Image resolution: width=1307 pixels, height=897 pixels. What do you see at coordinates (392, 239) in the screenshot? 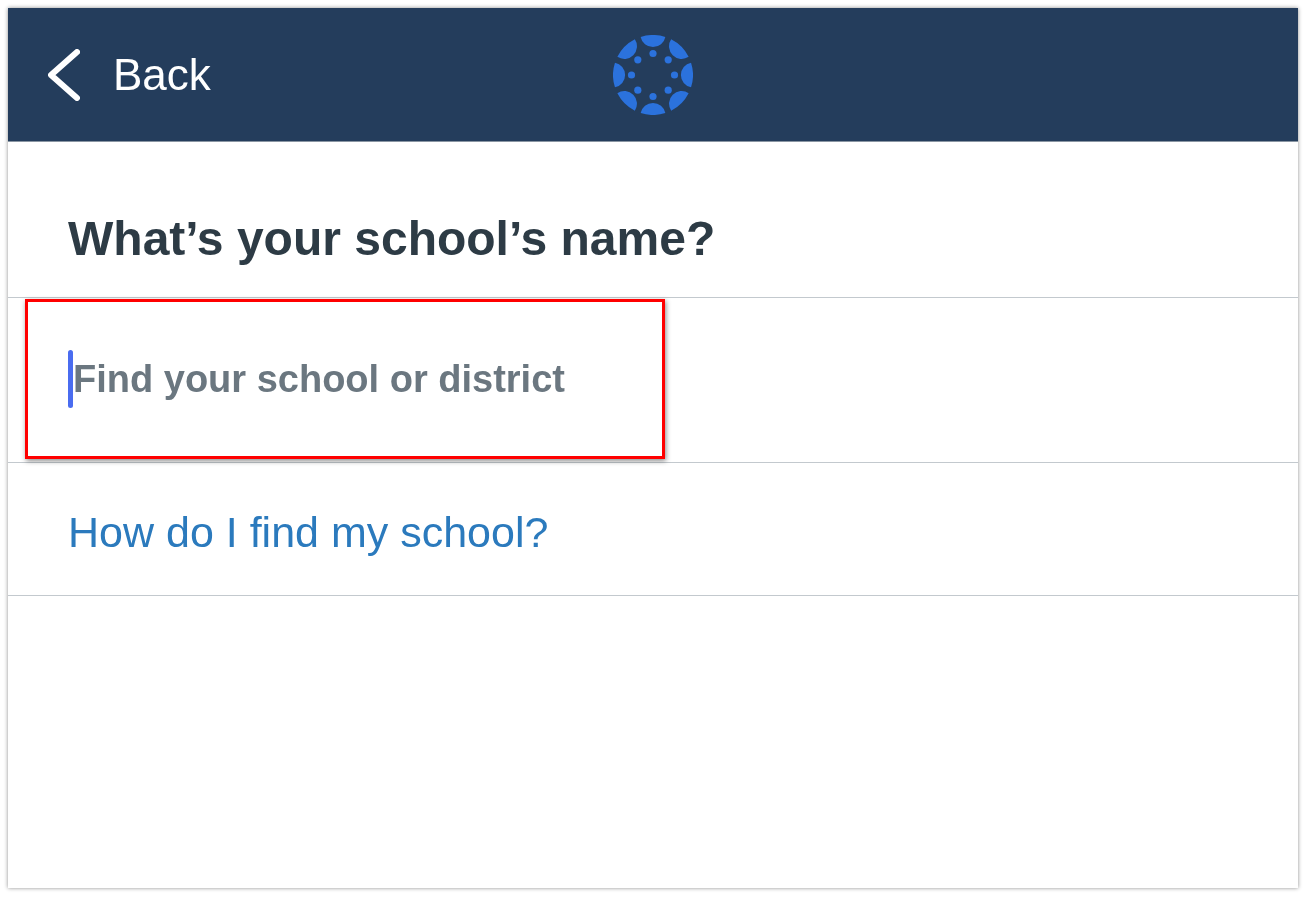
I see `page-title: What’s your school’s name?` at bounding box center [392, 239].